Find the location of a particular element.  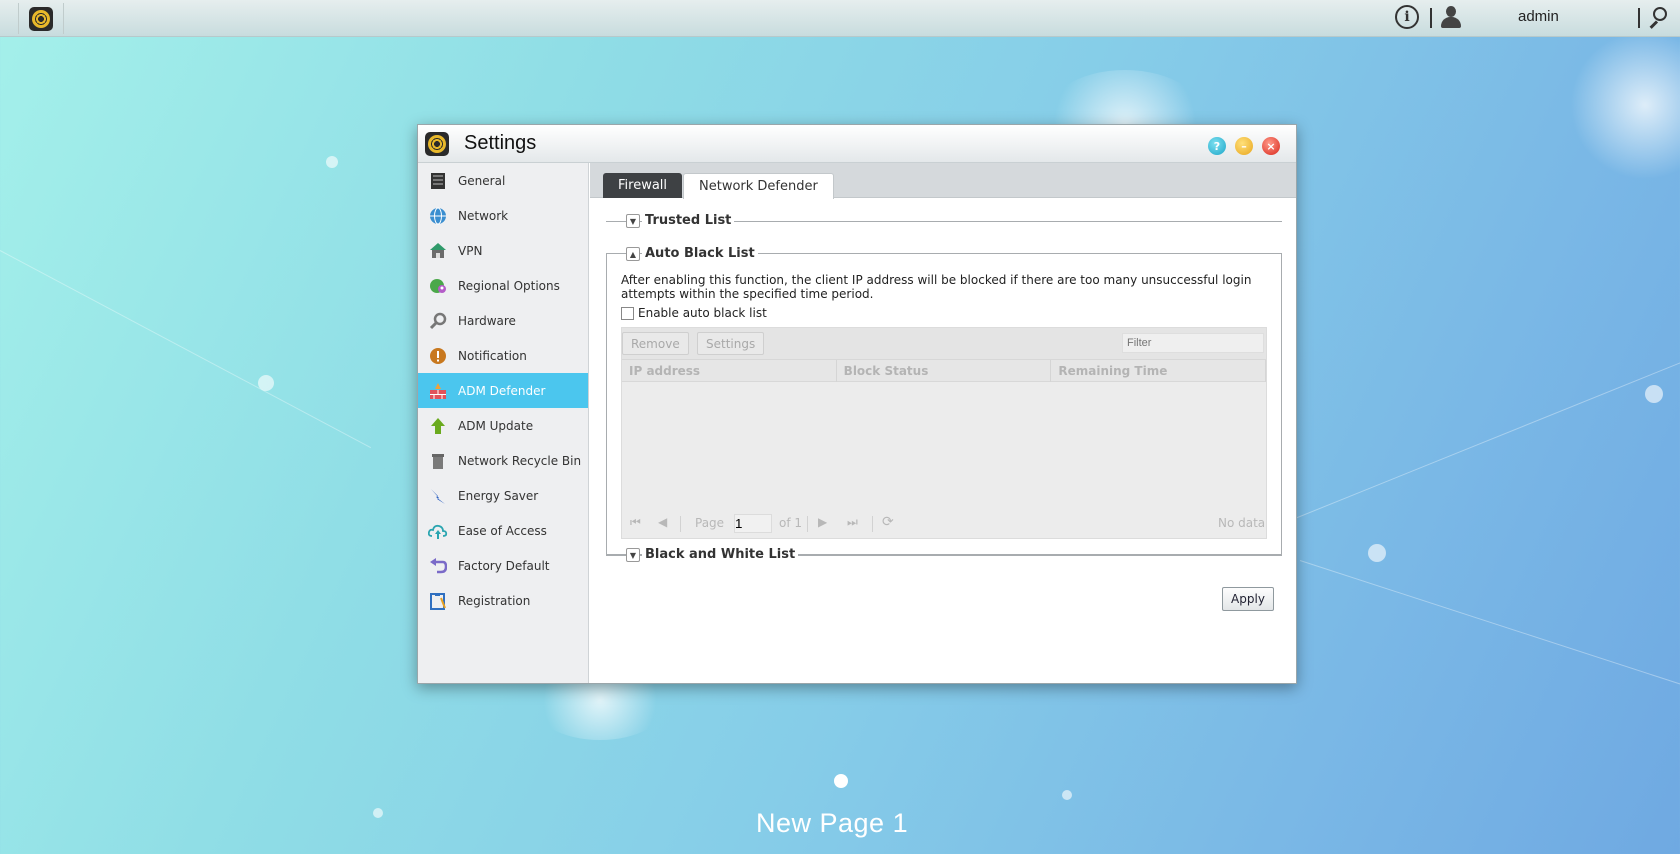

sidebar-item-label: General is located at coordinates (482, 180).